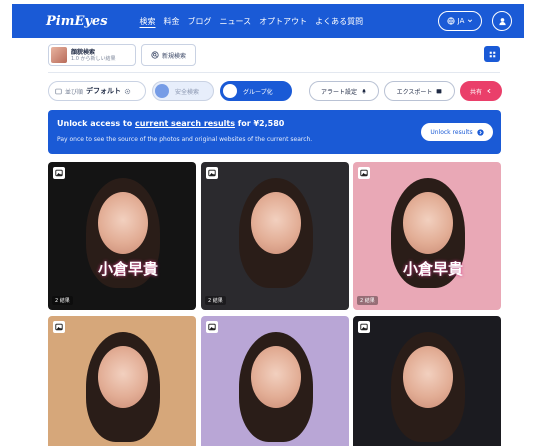 The width and height of the screenshot is (533, 446). Describe the element at coordinates (339, 21) in the screenshot. I see `nav-link-faq: よくある質問` at that location.